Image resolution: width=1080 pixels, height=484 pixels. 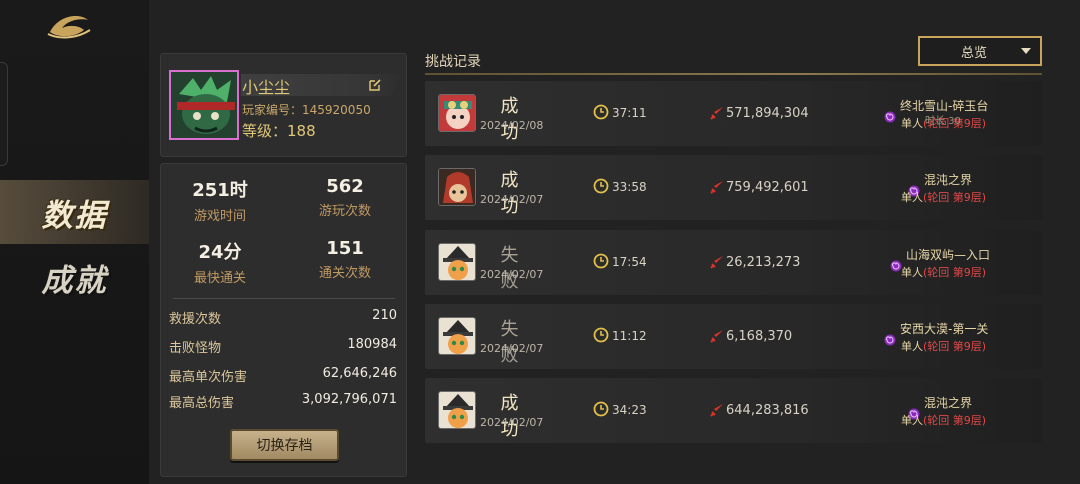 I want to click on profile-panel: 小尘尘 玩家编号：145920050 等级：188, so click(x=283, y=105).